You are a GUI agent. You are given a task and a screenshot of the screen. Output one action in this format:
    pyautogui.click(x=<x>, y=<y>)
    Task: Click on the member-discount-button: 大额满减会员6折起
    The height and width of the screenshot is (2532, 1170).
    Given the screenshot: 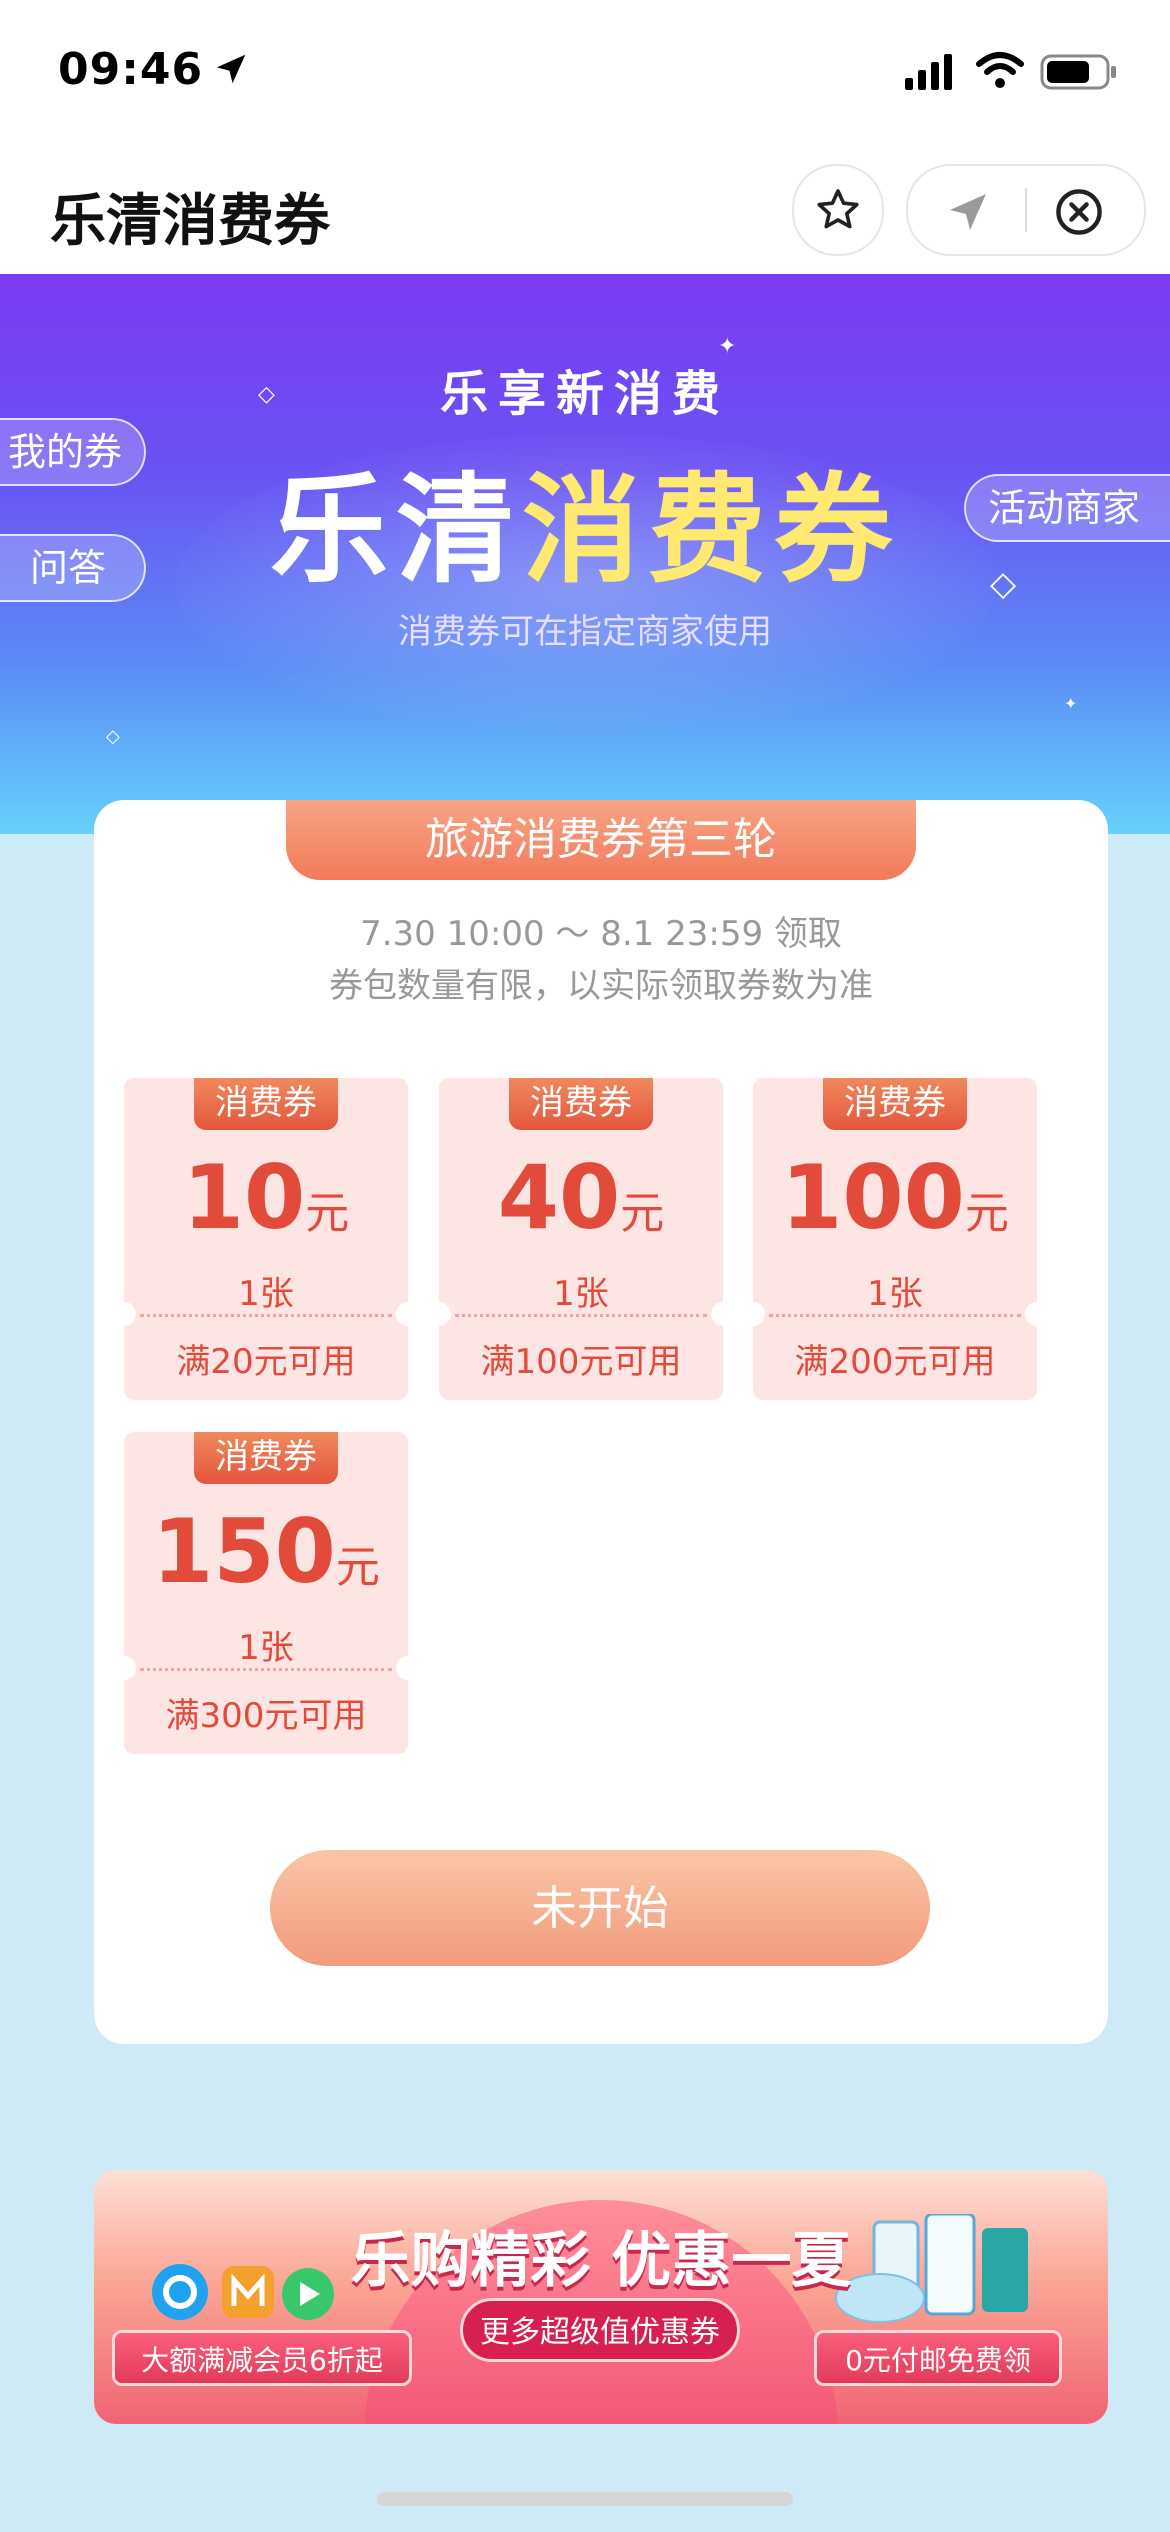 What is the action you would take?
    pyautogui.click(x=262, y=2358)
    